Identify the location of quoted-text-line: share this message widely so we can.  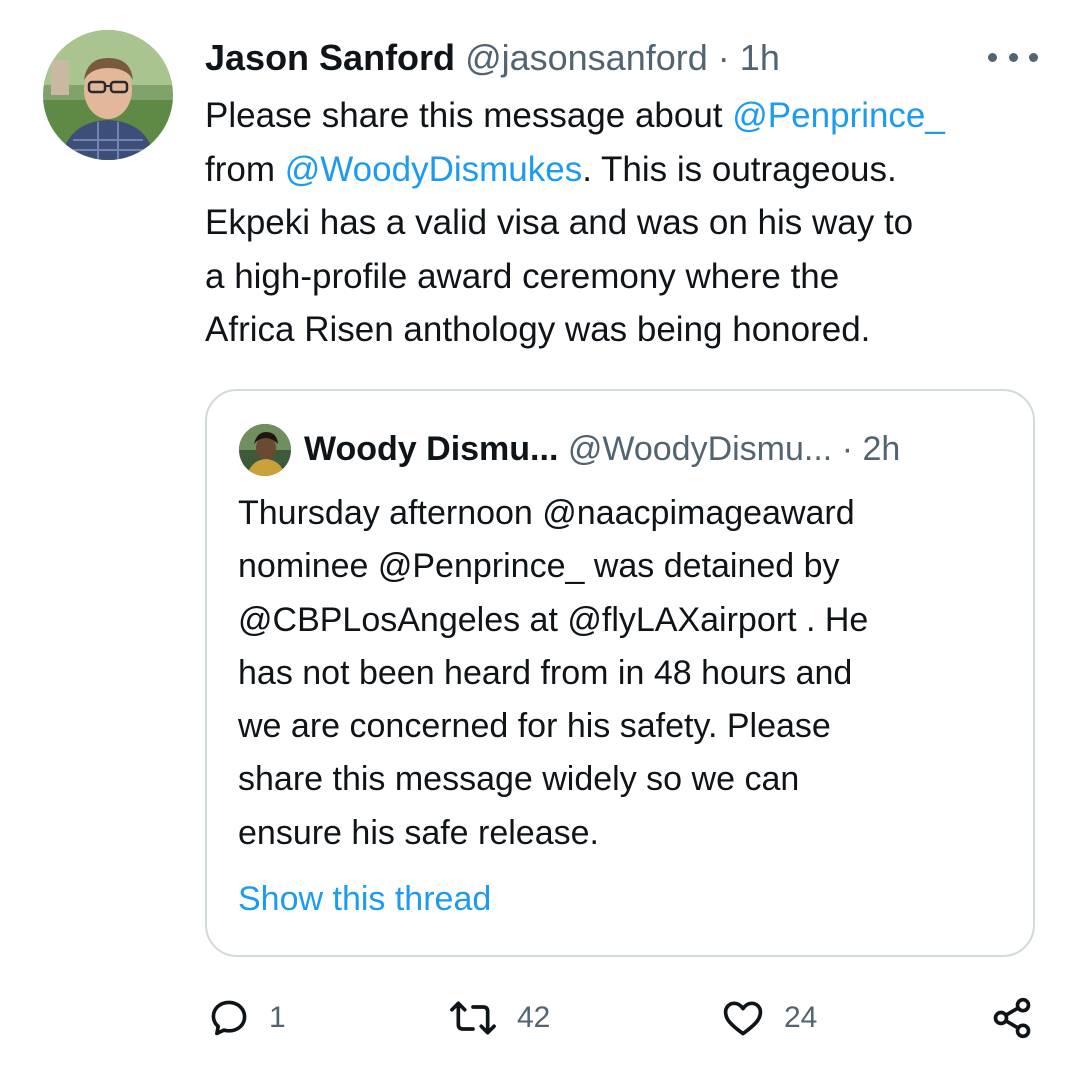
(519, 779).